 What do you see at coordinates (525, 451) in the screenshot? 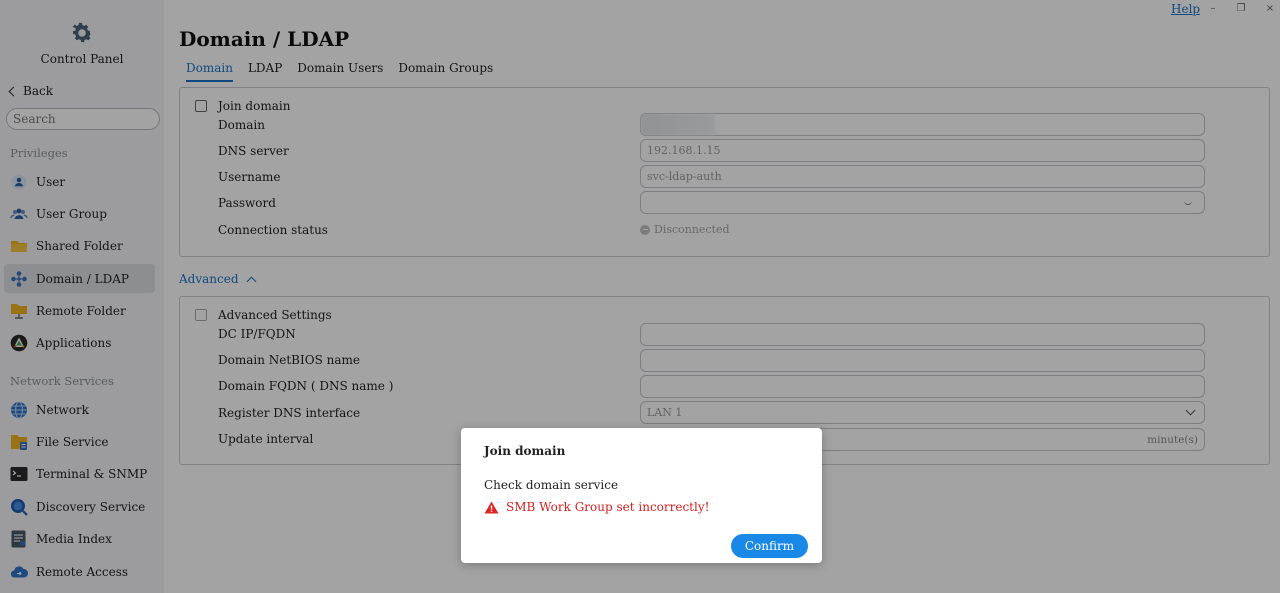
I see `dialog-title: Join domain` at bounding box center [525, 451].